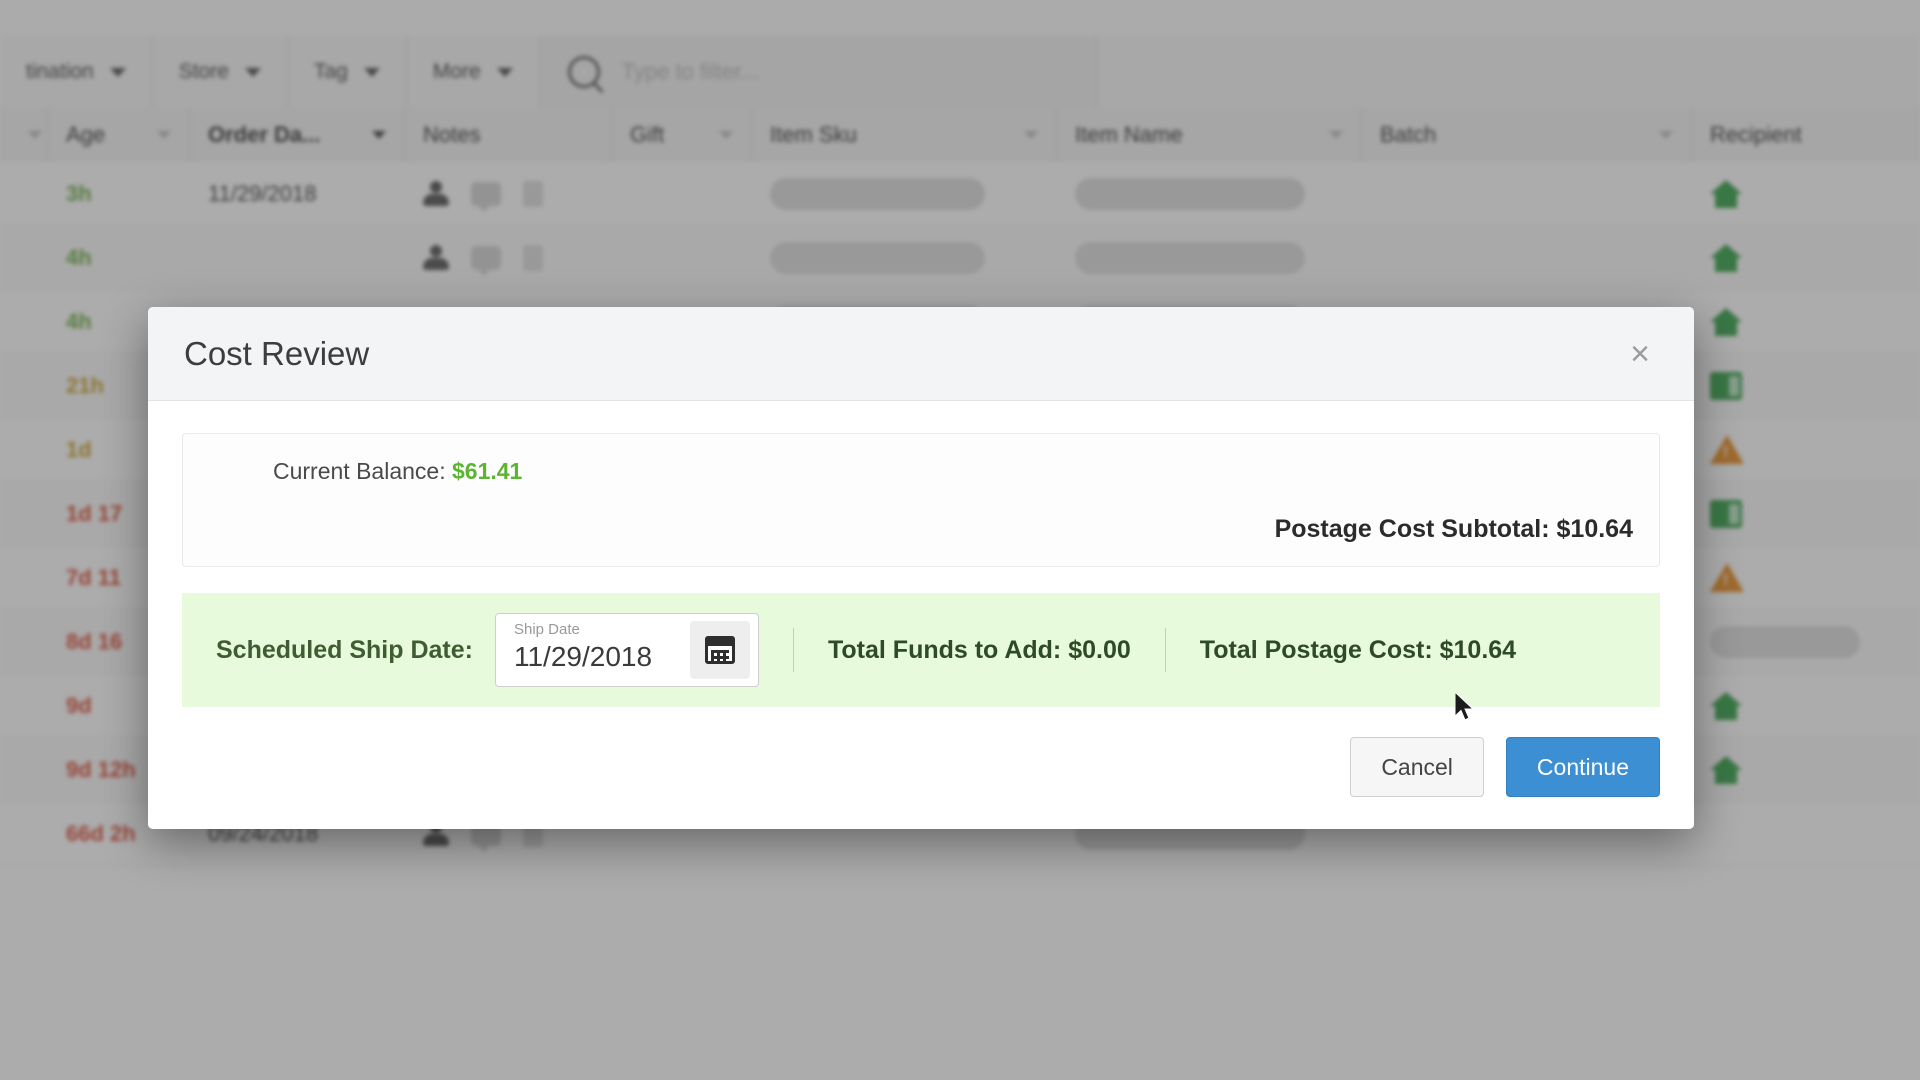  Describe the element at coordinates (546, 629) in the screenshot. I see `ship-date-field-label: Ship Date` at that location.